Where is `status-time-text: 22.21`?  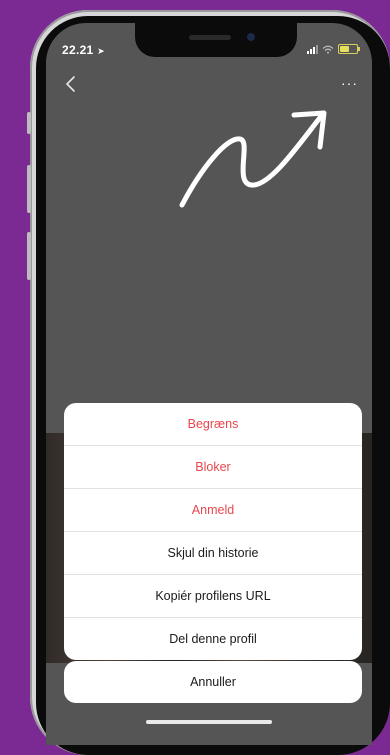
status-time-text: 22.21 is located at coordinates (78, 50).